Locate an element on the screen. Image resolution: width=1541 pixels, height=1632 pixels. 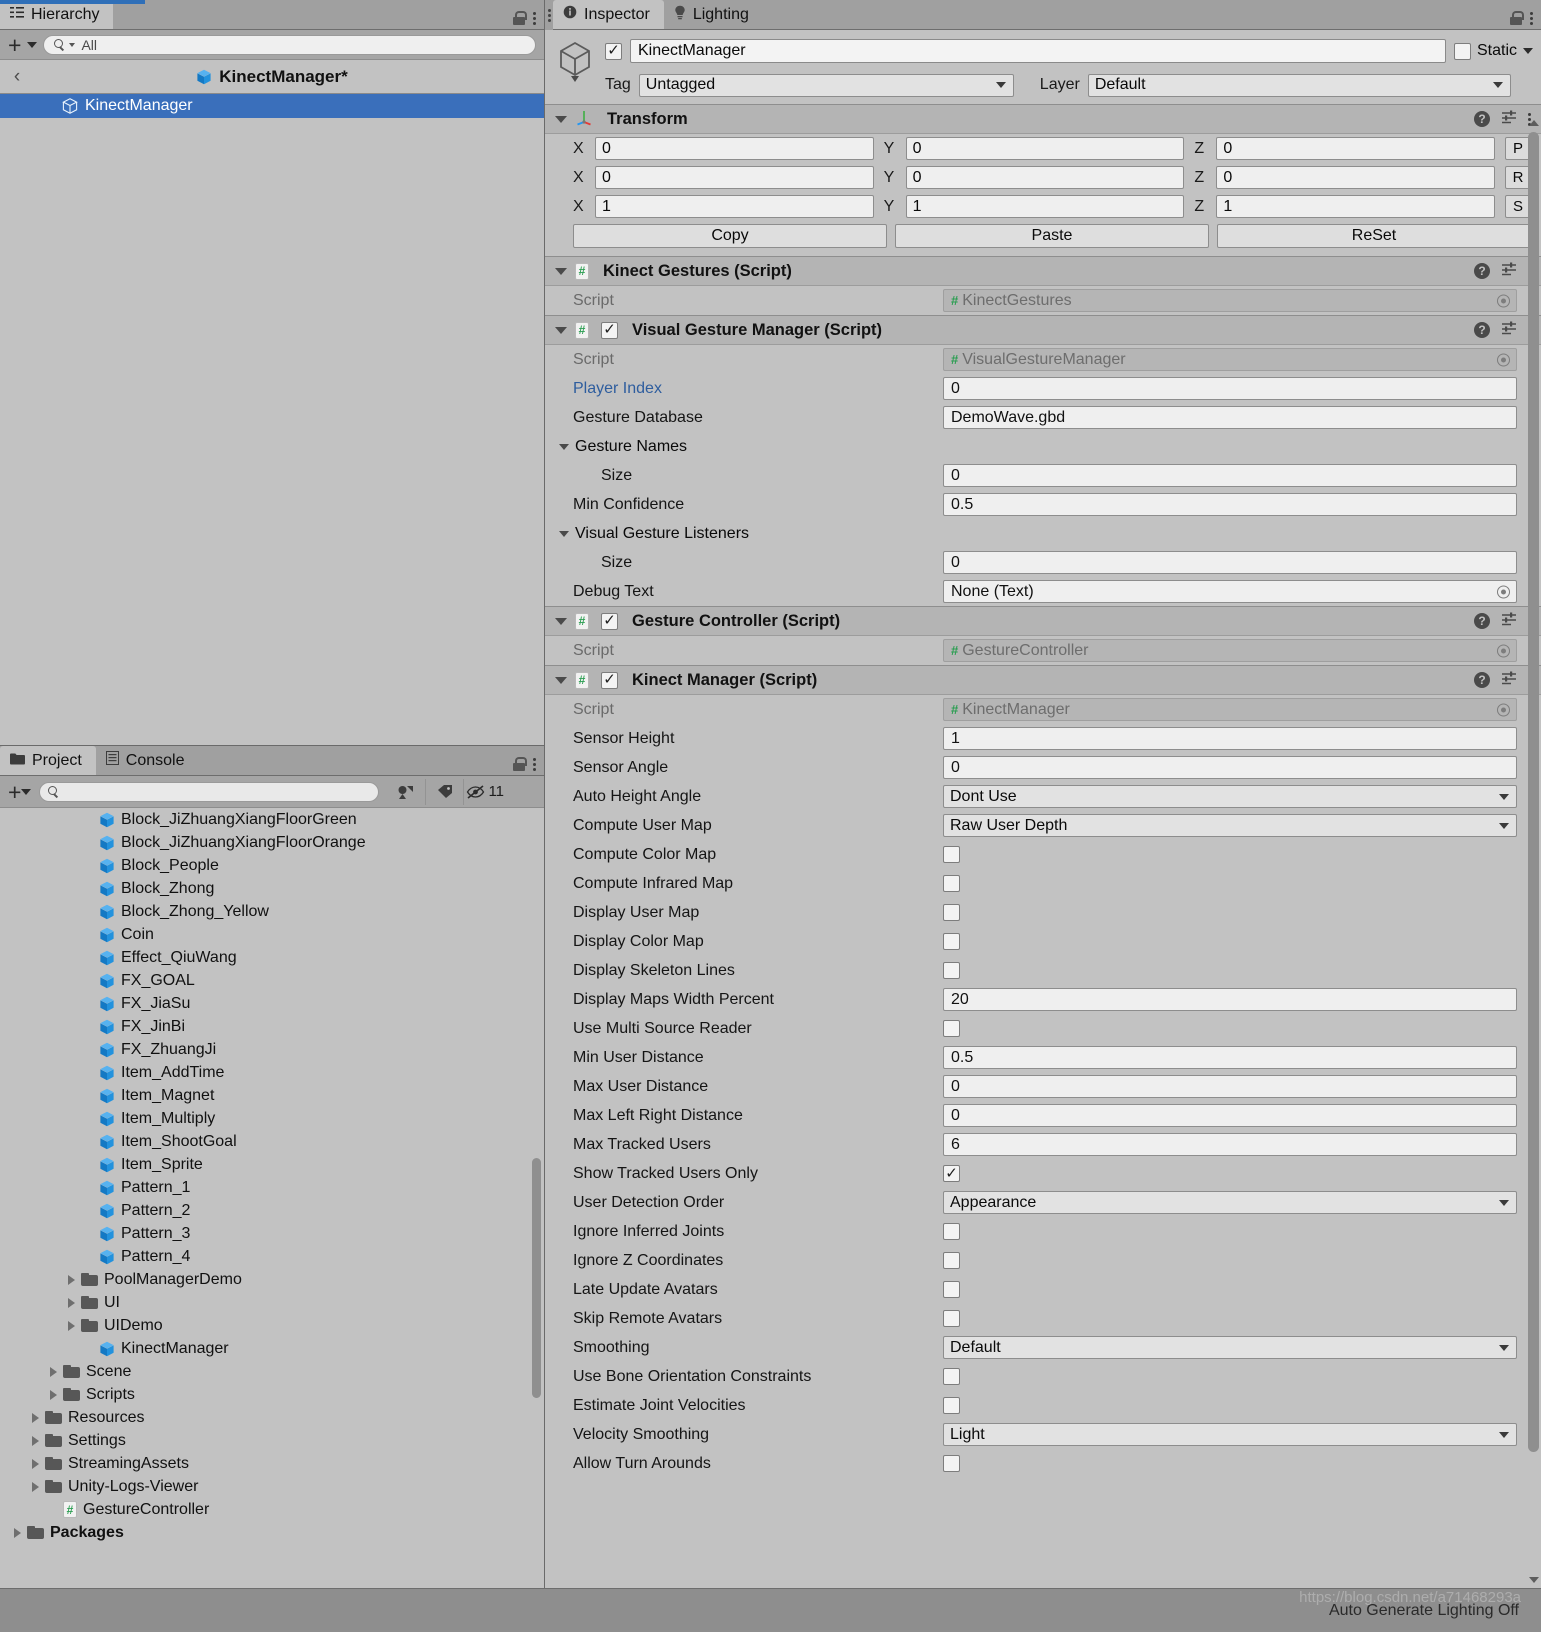
tab-project: Project is located at coordinates (48, 760).